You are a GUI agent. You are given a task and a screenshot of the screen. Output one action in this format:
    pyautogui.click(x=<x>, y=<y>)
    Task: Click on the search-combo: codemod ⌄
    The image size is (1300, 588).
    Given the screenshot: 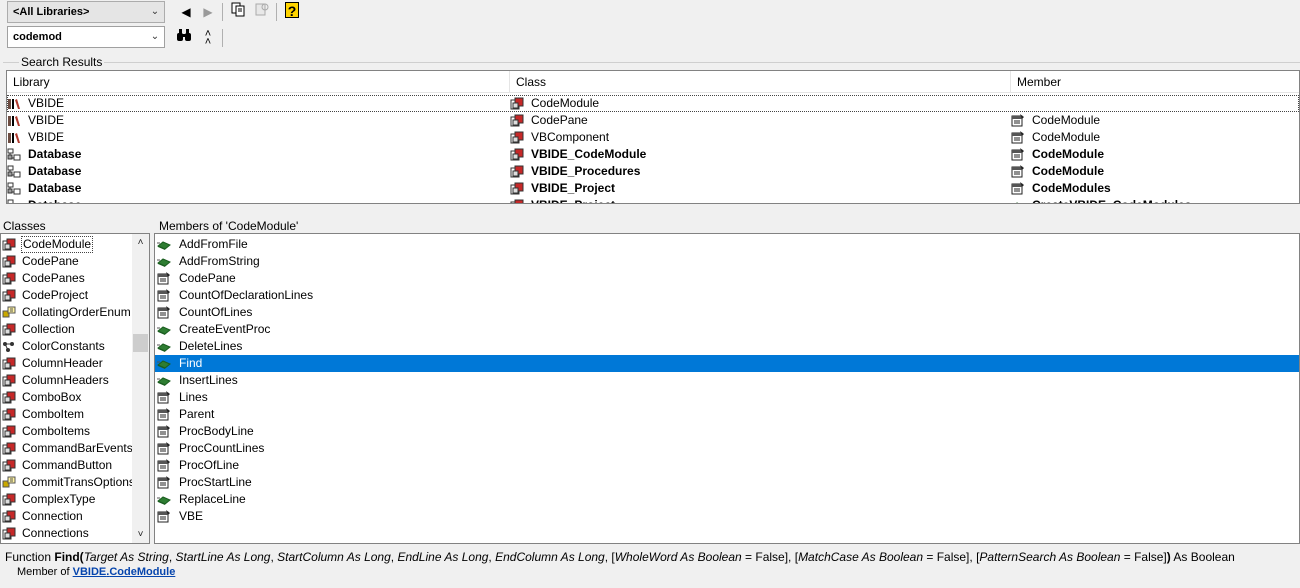 What is the action you would take?
    pyautogui.click(x=86, y=37)
    